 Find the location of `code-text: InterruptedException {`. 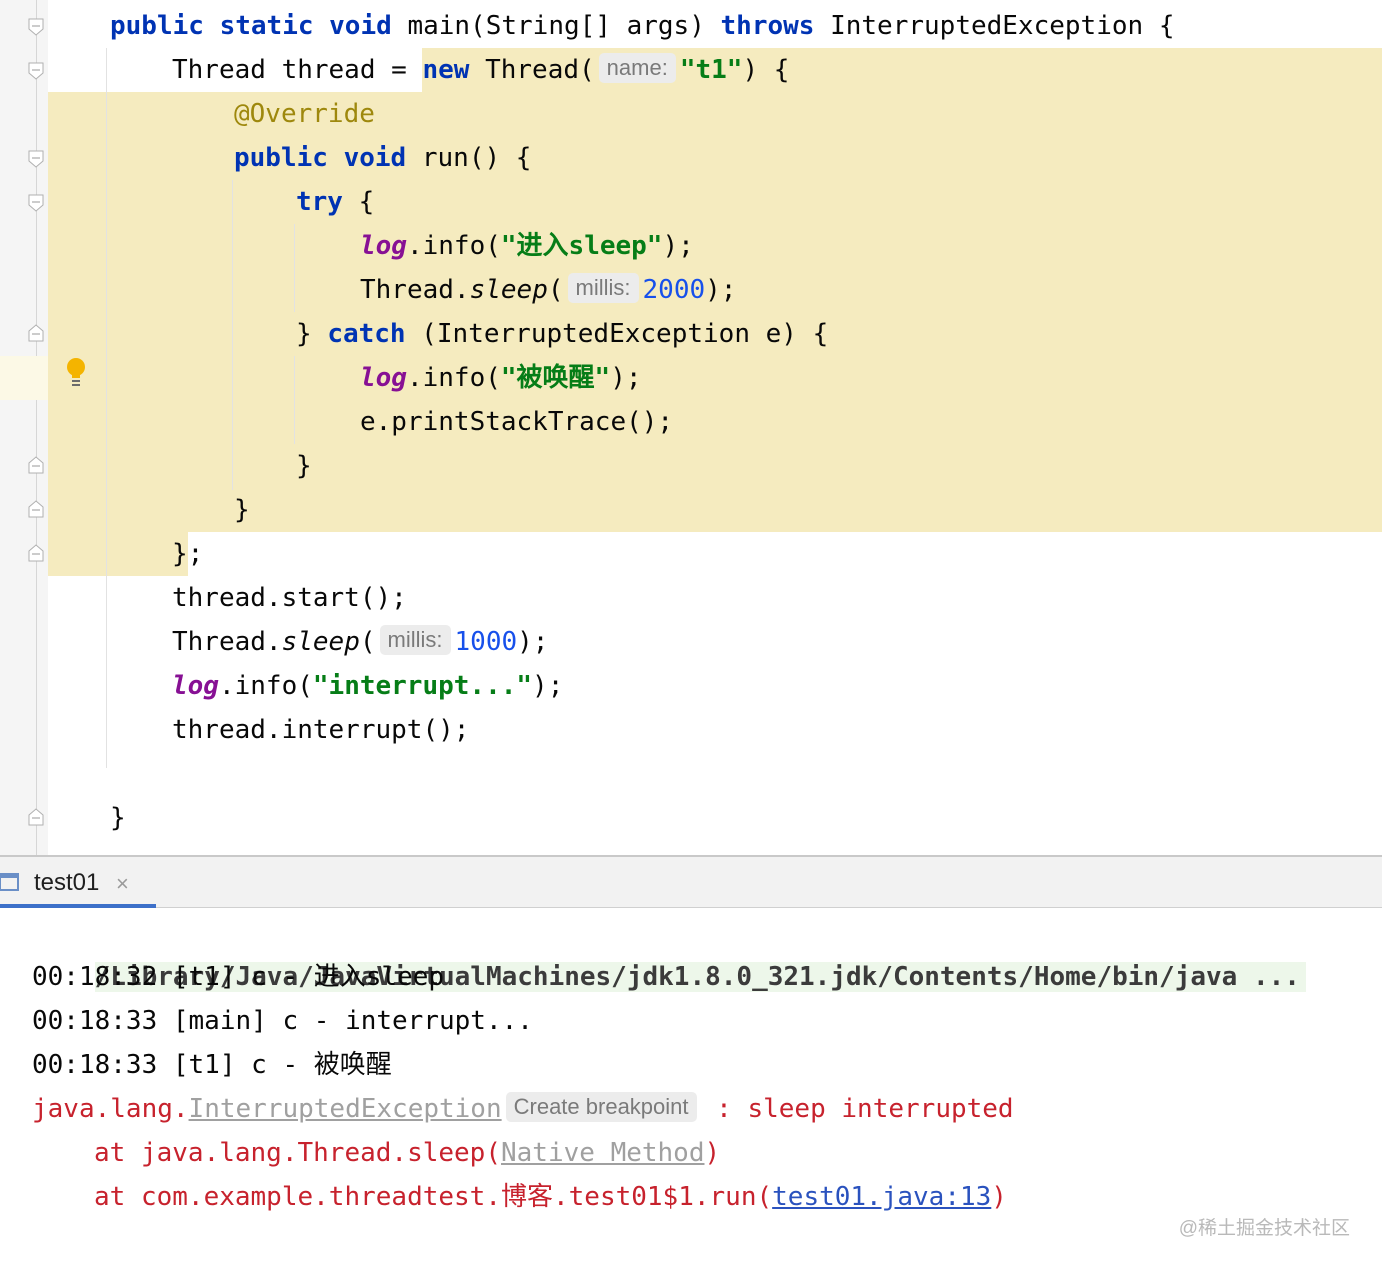

code-text: InterruptedException { is located at coordinates (1002, 26).